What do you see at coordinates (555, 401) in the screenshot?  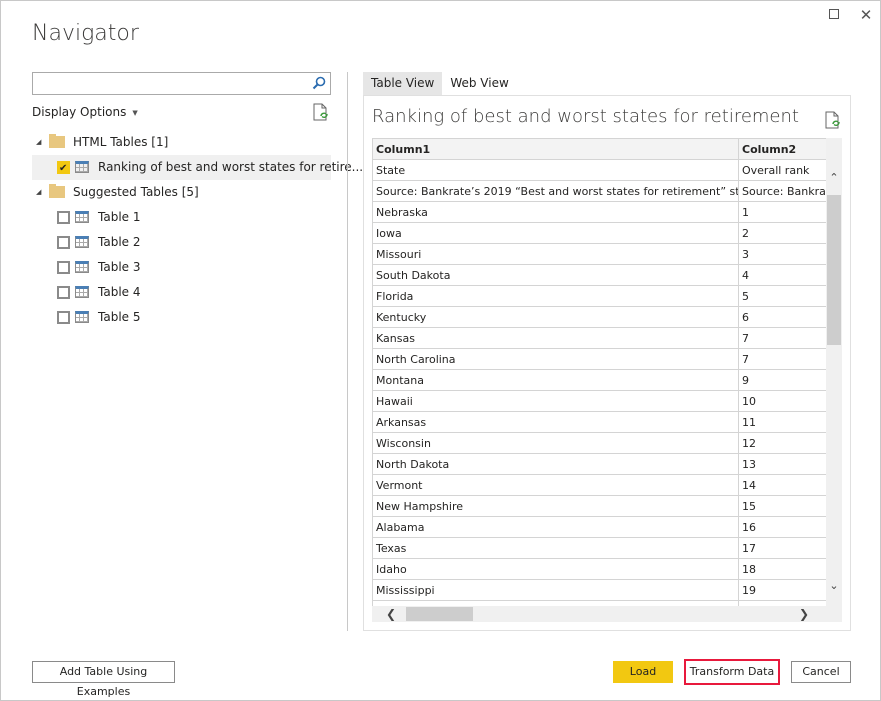 I see `table-cell: Hawaii` at bounding box center [555, 401].